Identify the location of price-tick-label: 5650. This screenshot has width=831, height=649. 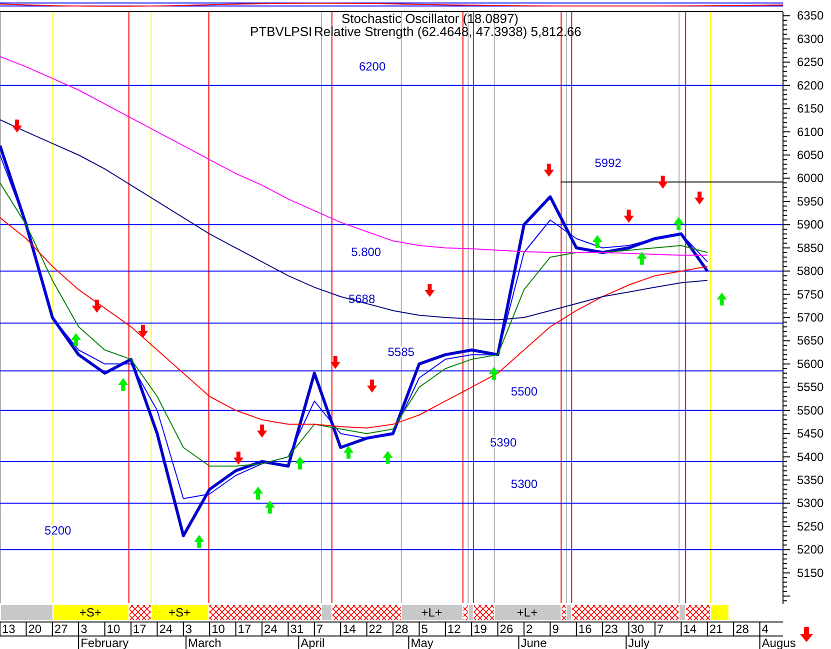
(810, 341).